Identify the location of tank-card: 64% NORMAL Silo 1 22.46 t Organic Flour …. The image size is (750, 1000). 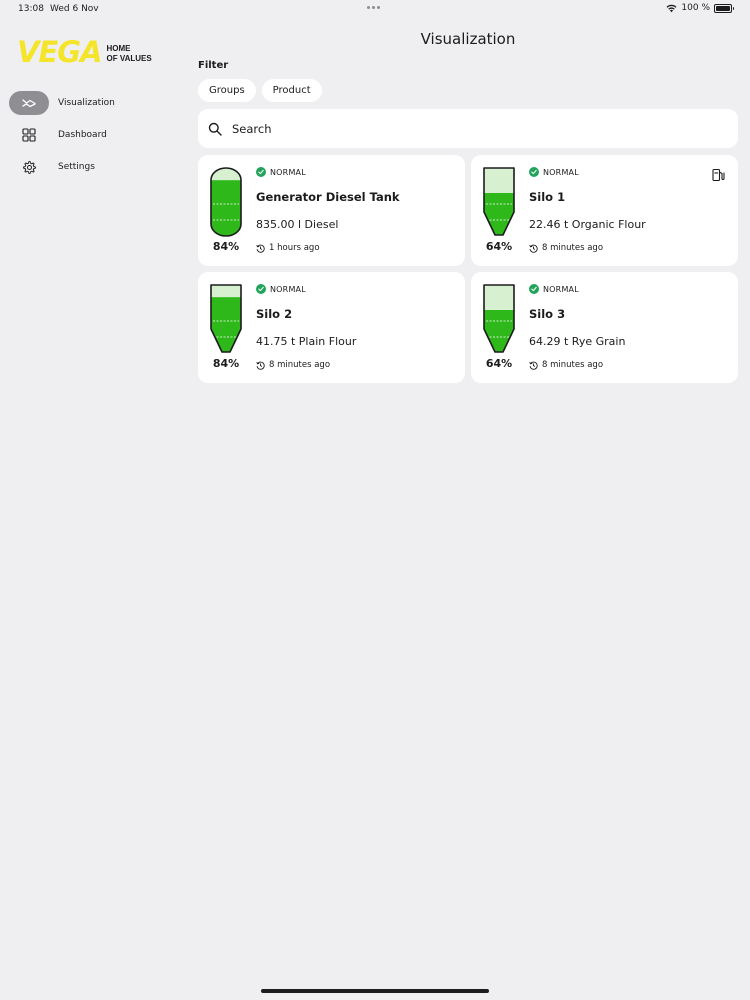
(604, 210).